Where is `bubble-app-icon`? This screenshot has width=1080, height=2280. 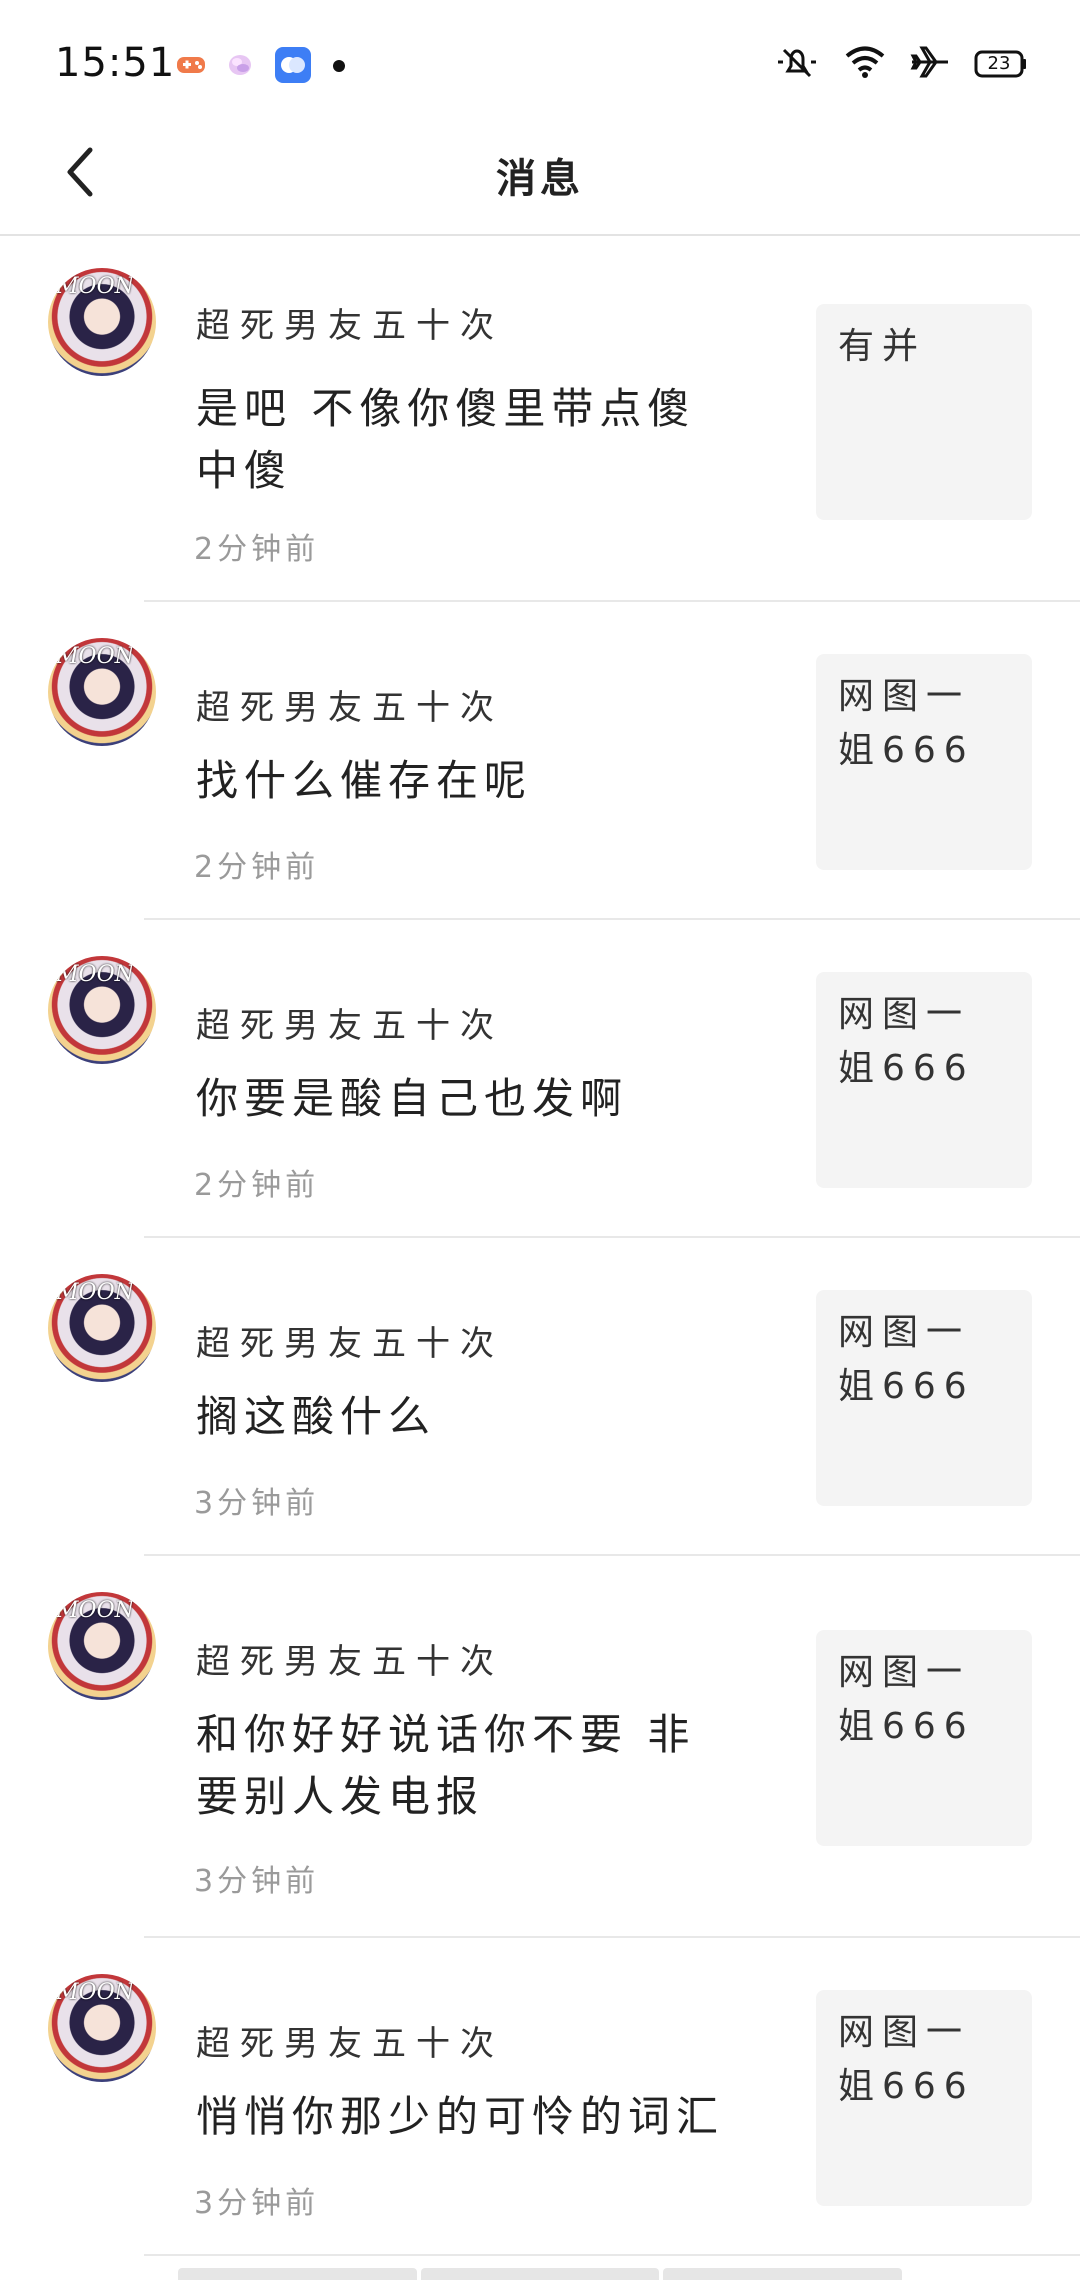
bubble-app-icon is located at coordinates (240, 67).